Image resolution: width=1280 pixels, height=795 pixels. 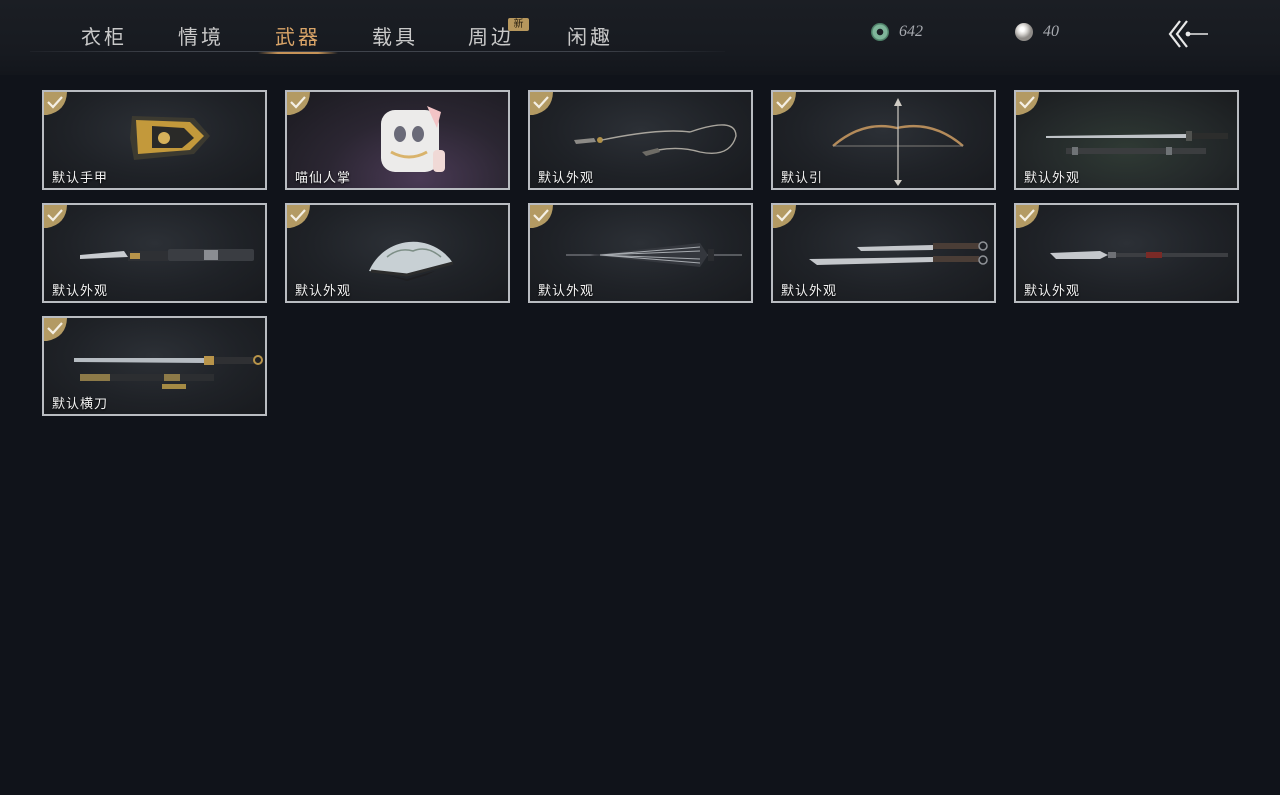 I want to click on item-label: 喵仙人掌, so click(x=323, y=178).